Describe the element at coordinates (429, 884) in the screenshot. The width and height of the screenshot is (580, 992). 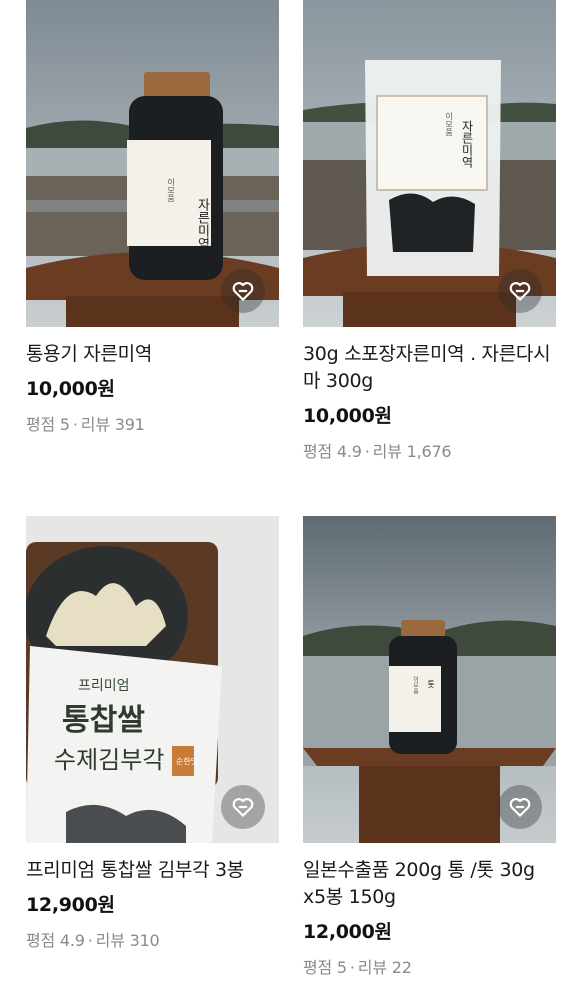
I see `product-name: 일본수출품 200g 통 /톳 30g x5봉 150g` at that location.